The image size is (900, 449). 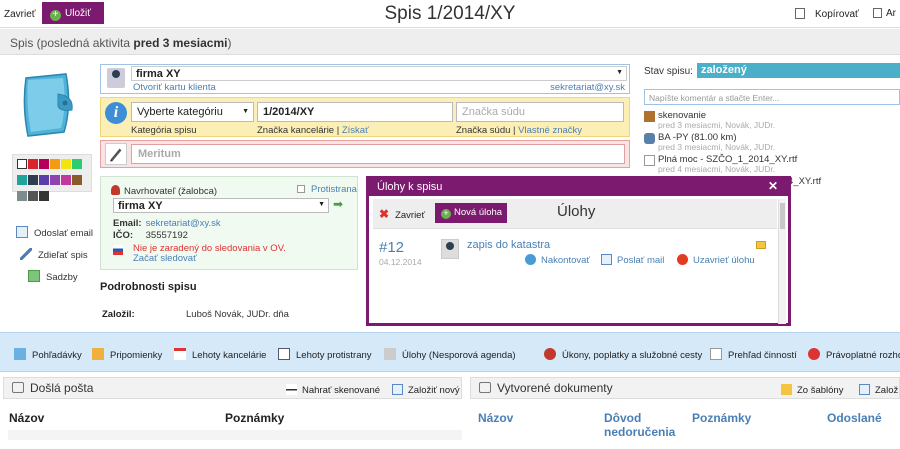 What do you see at coordinates (884, 13) in the screenshot?
I see `toolbar-more-button: Ar` at bounding box center [884, 13].